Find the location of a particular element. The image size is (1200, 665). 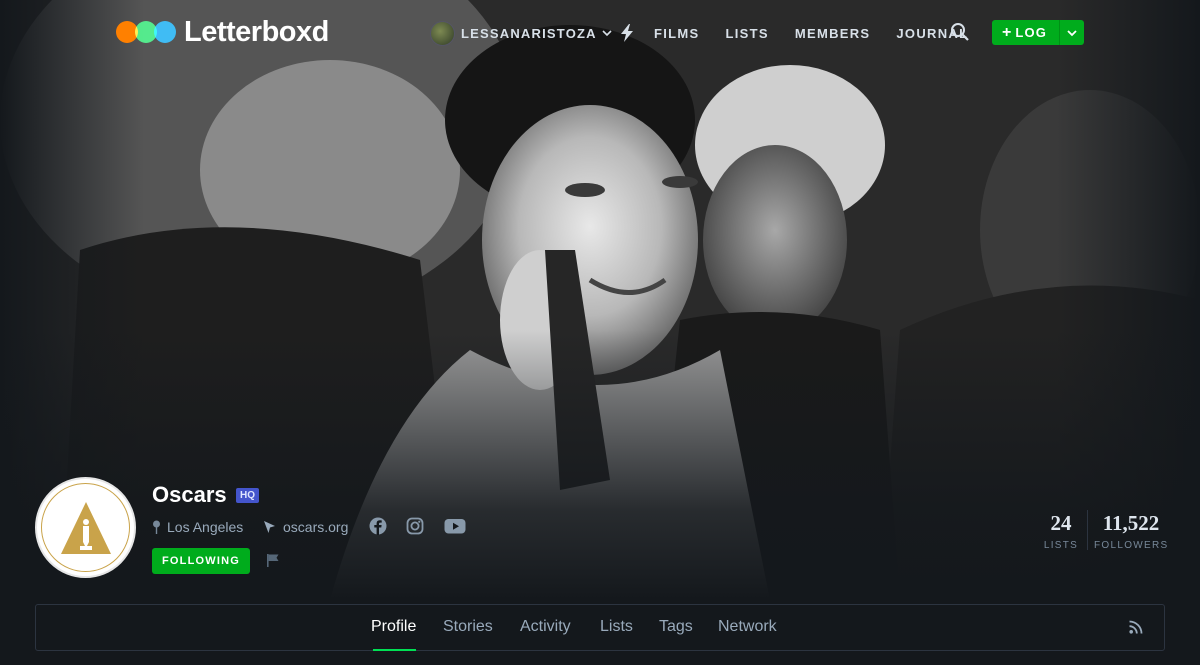

profile-location: Los Angeles is located at coordinates (197, 527).